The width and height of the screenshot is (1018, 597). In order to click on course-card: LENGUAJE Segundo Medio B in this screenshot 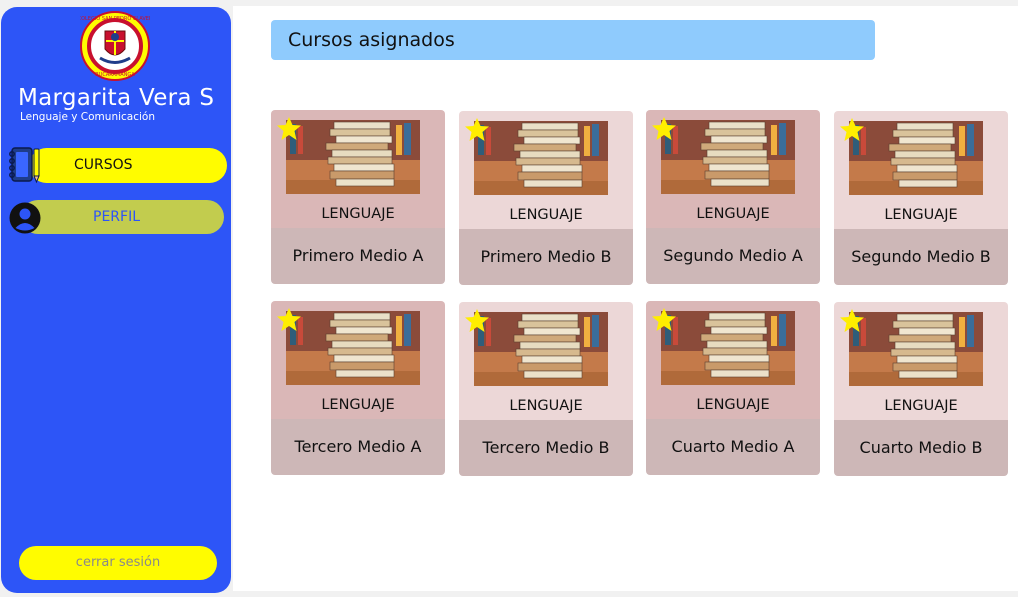, I will do `click(921, 198)`.